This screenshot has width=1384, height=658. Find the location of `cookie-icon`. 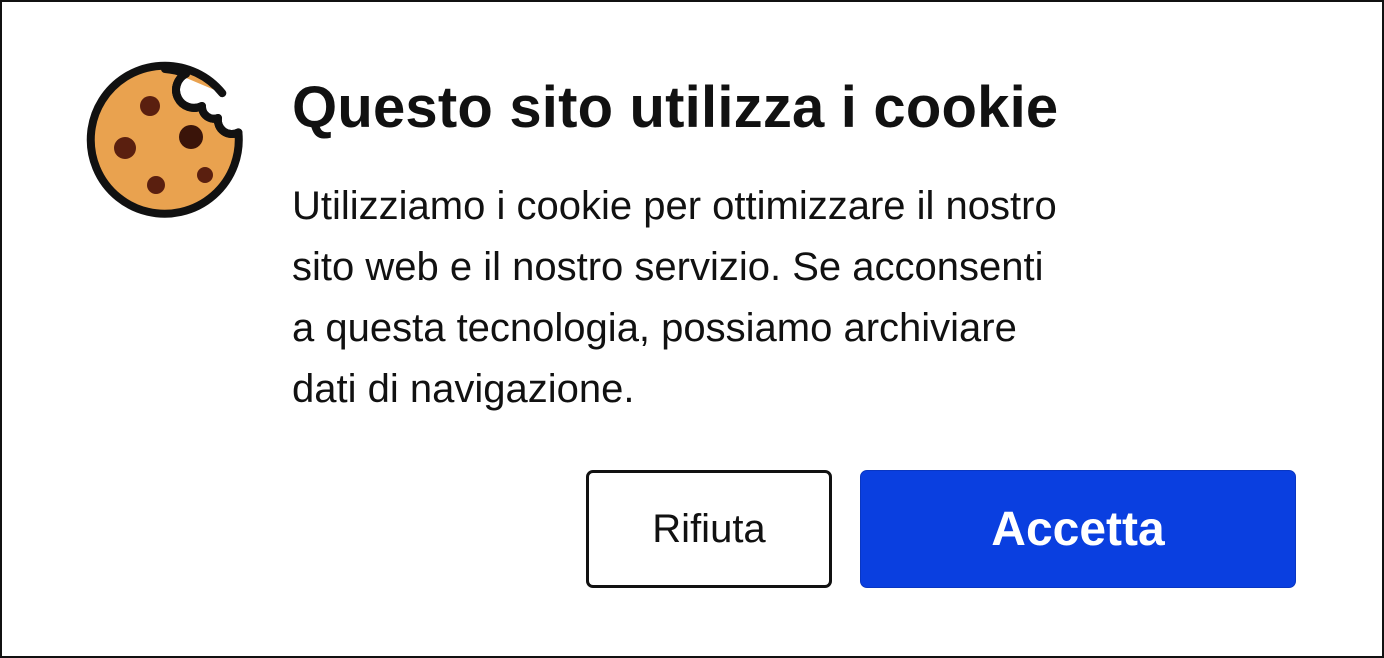

cookie-icon is located at coordinates (164, 139).